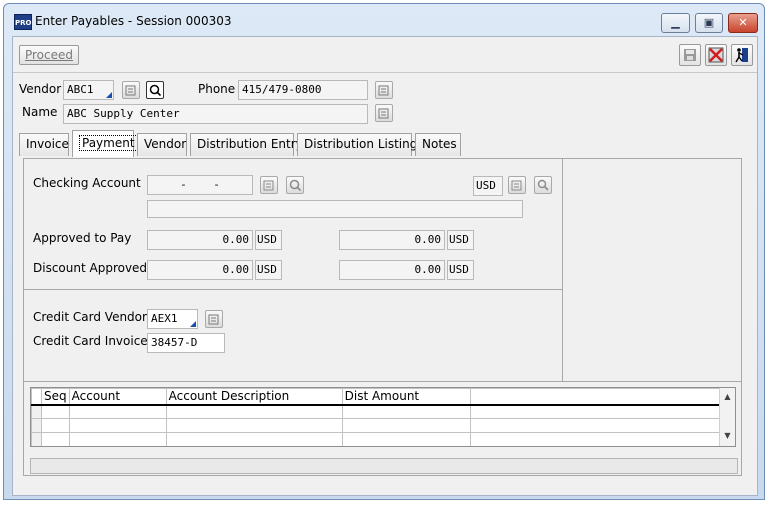 The image size is (770, 505). I want to click on delete-icon, so click(716, 55).